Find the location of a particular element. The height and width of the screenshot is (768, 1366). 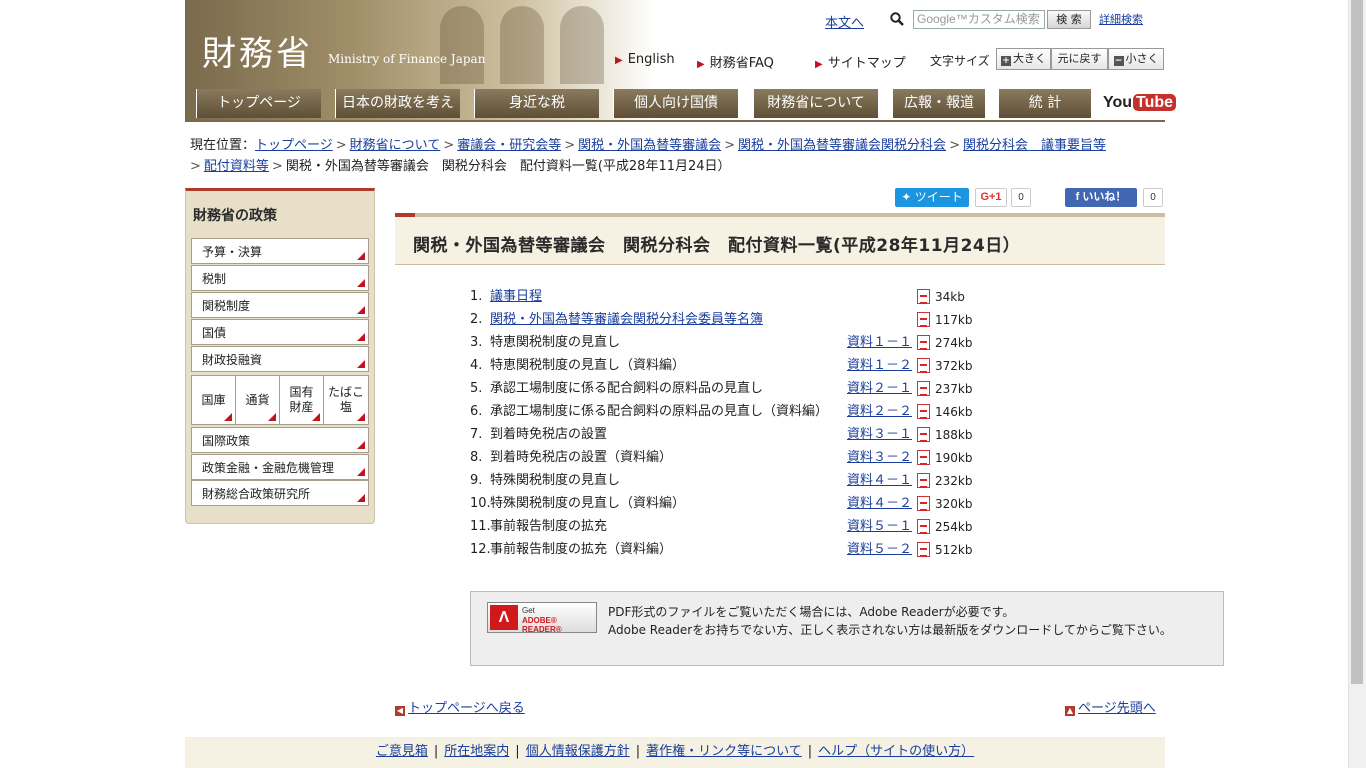

facebook-like-button: f いいね！ is located at coordinates (1101, 197).